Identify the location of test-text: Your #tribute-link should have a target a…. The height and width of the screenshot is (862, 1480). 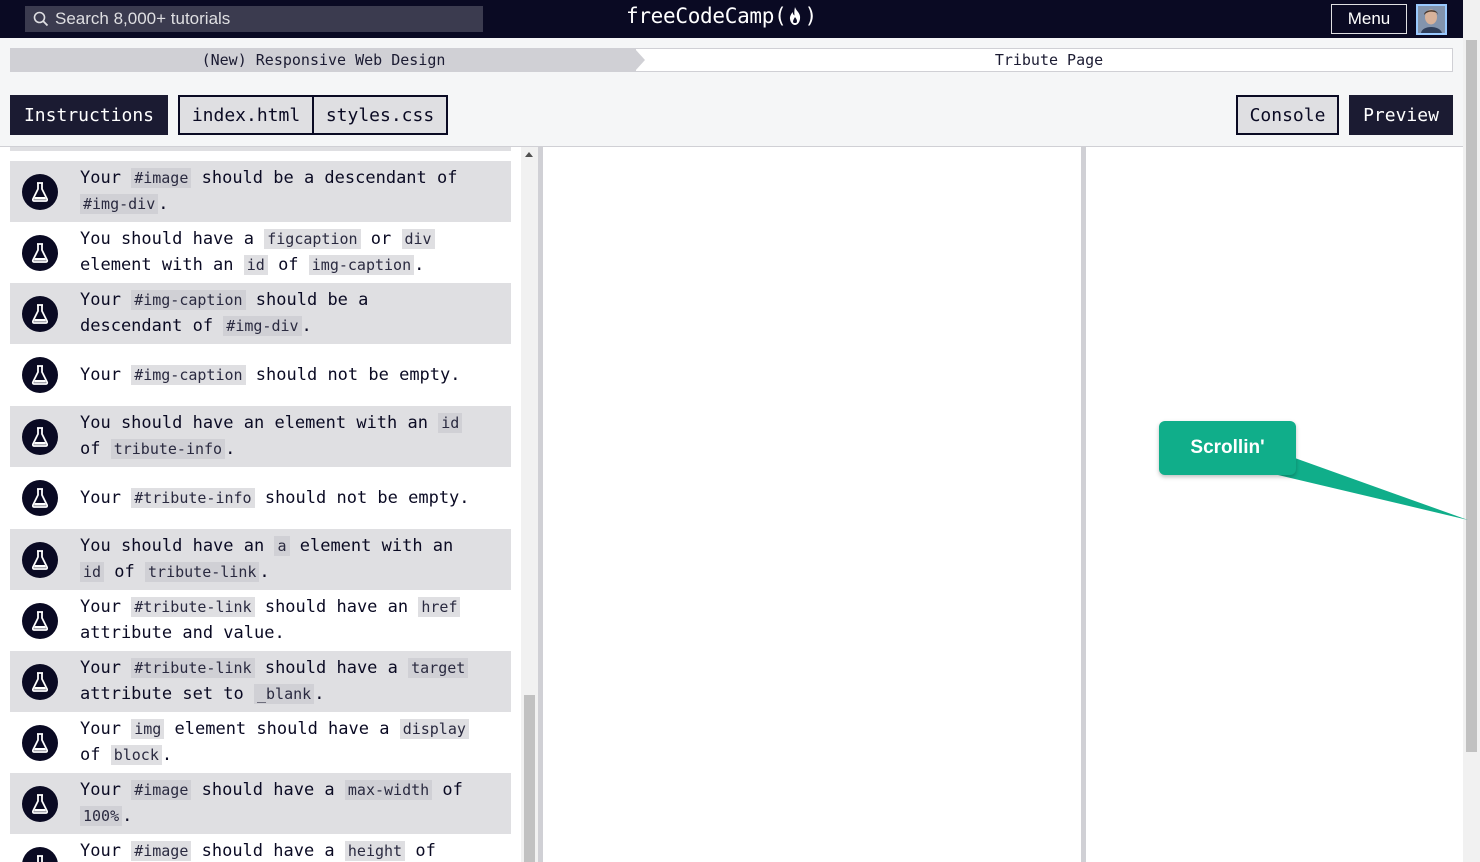
(291, 681).